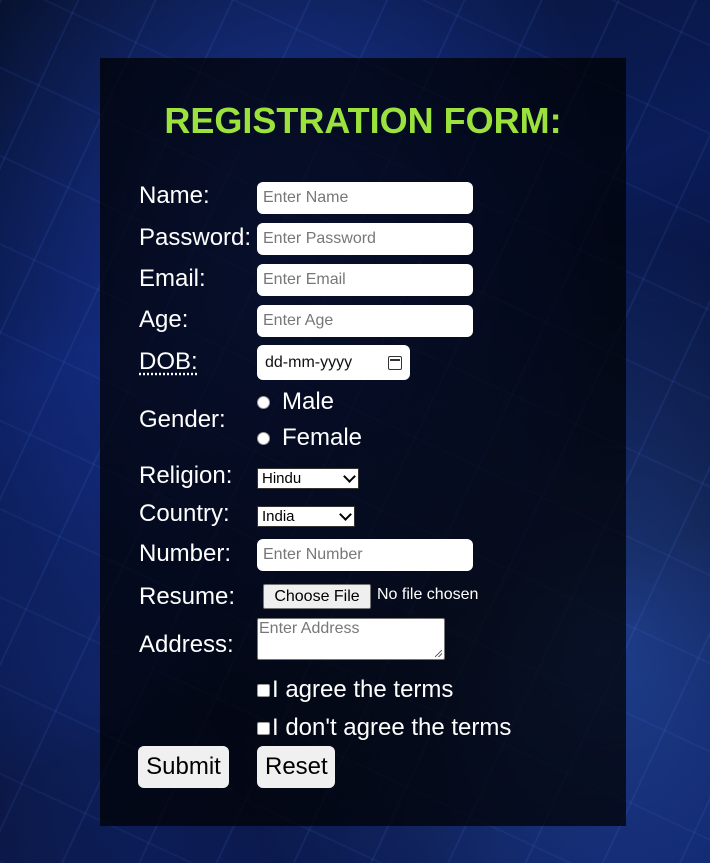 This screenshot has width=710, height=863. I want to click on disagree-checkbox, so click(263, 728).